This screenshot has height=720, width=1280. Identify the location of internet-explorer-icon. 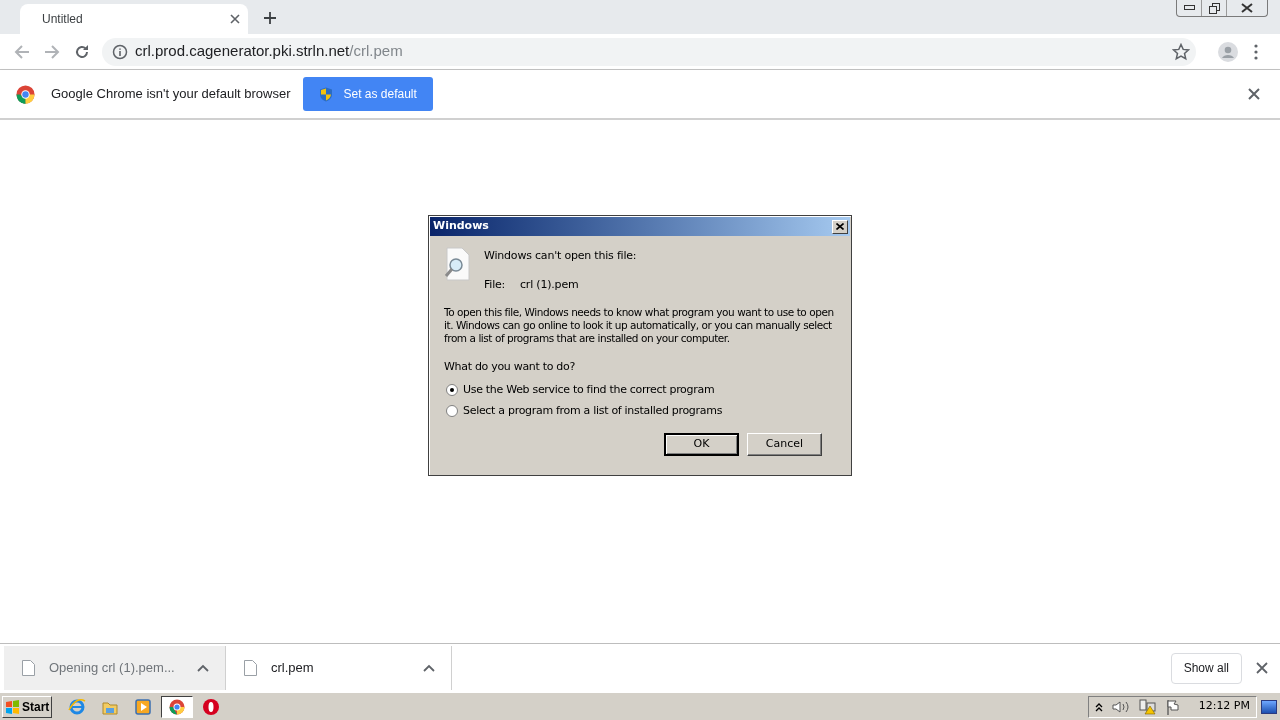
(77, 706).